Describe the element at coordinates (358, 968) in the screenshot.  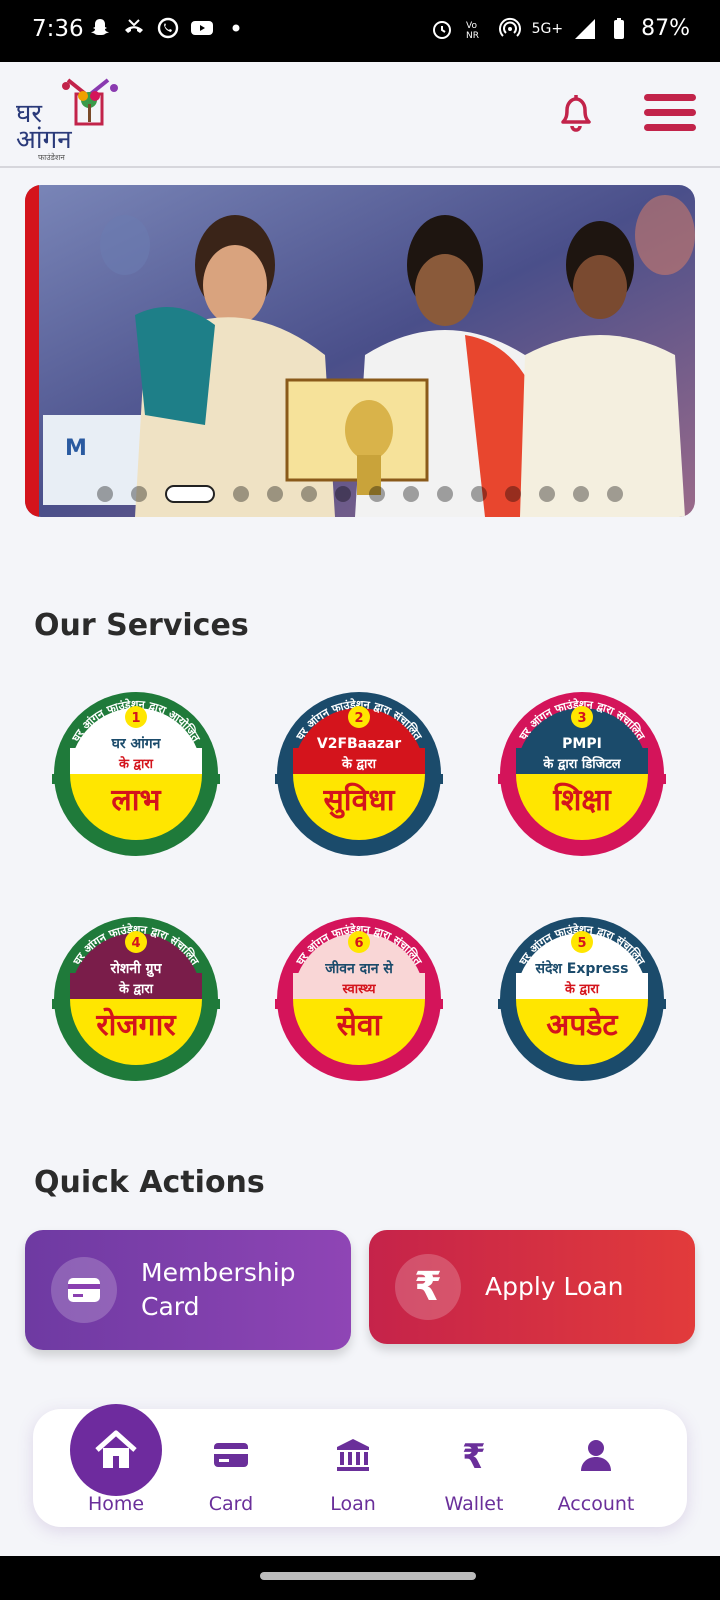
I see `service-brand: जीवन दान से` at that location.